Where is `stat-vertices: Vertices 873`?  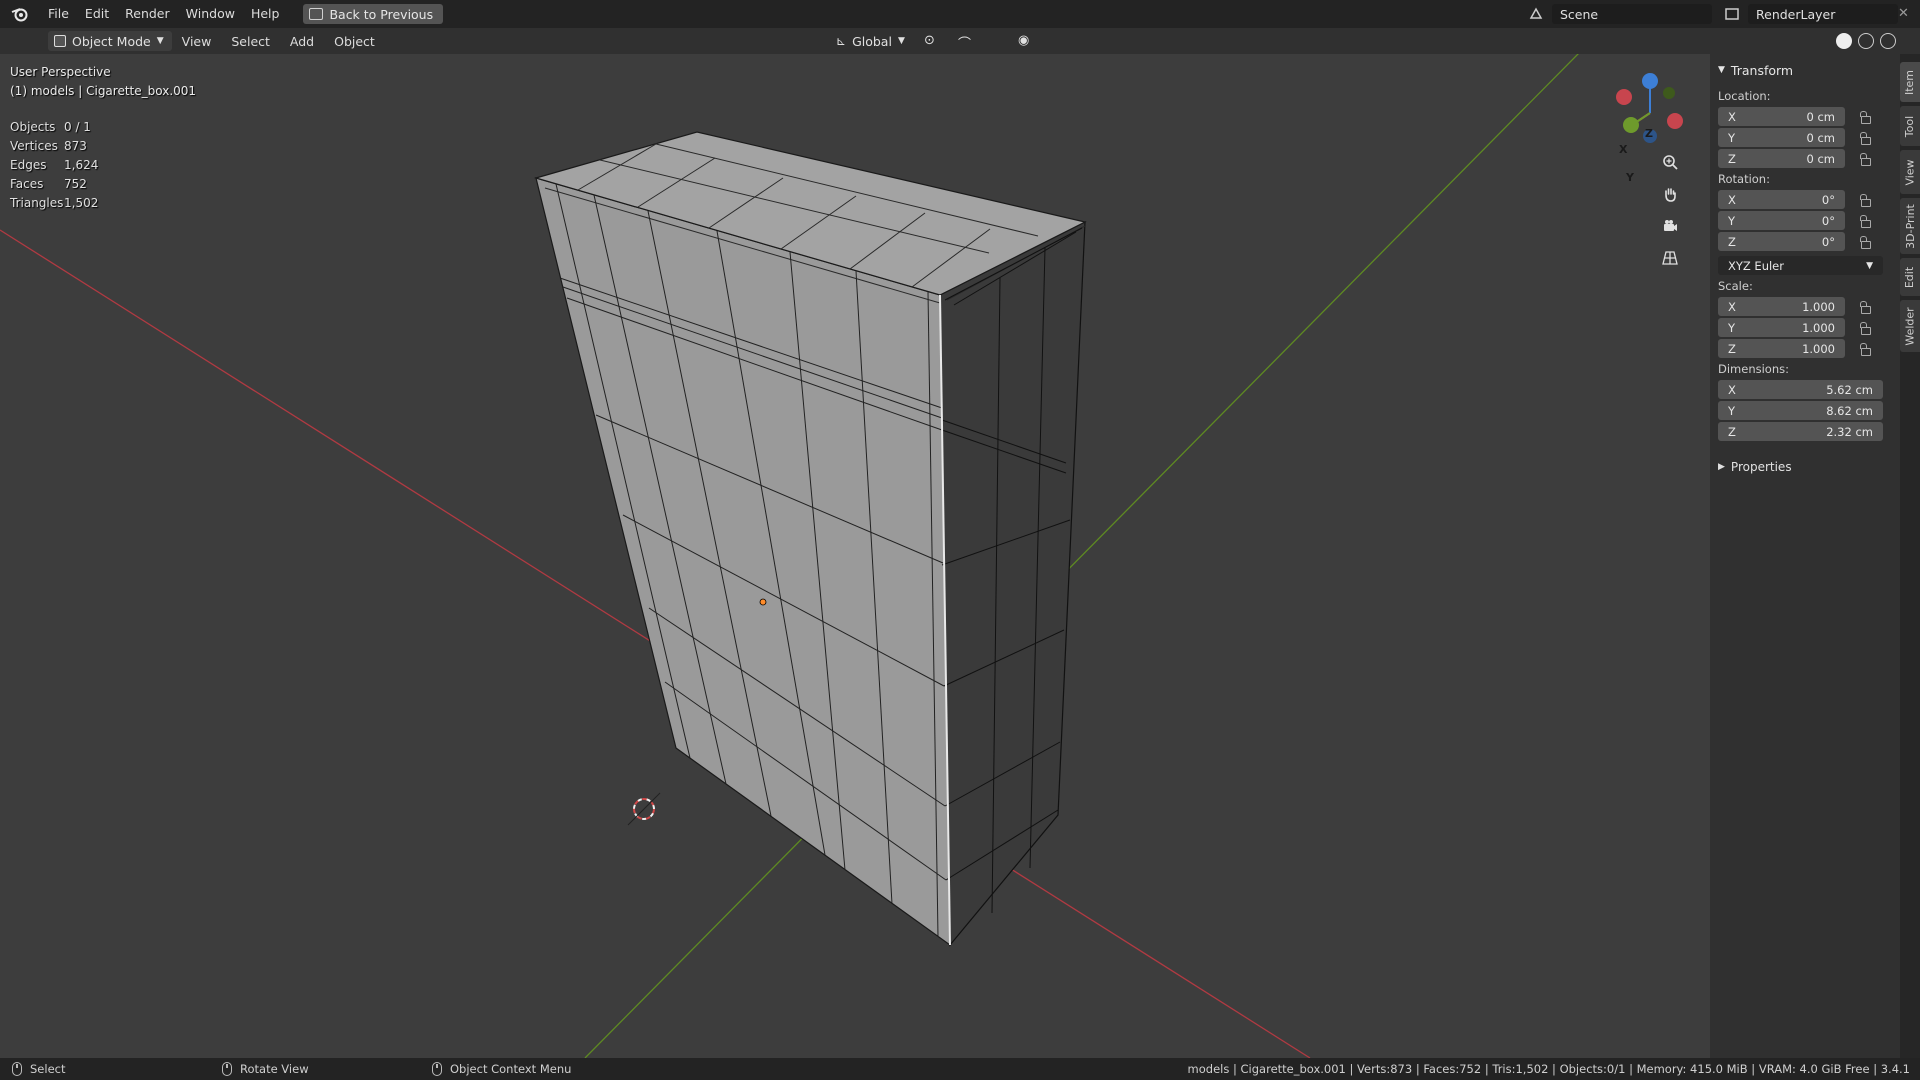 stat-vertices: Vertices 873 is located at coordinates (48, 146).